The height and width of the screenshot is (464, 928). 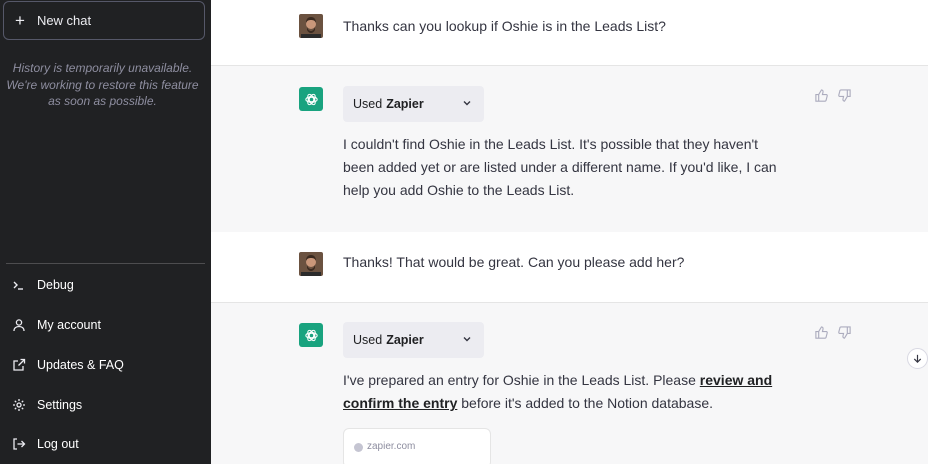 I want to click on sidebar-item-label: Updates & FAQ, so click(x=80, y=365).